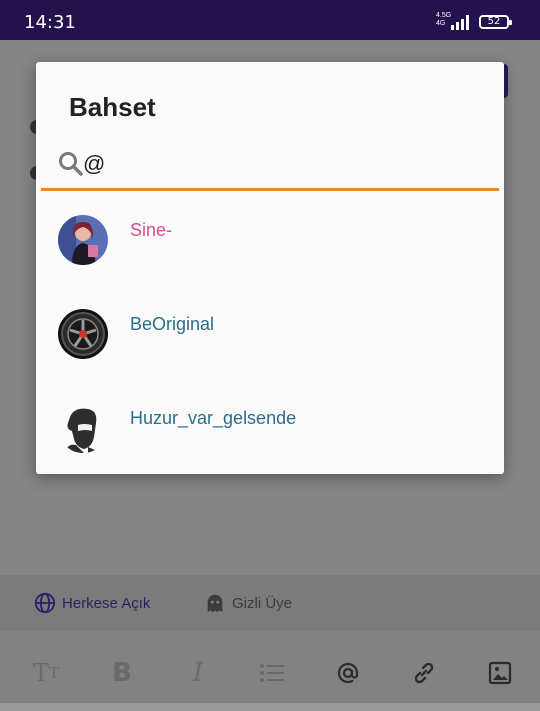 This screenshot has width=540, height=711. I want to click on battery-icon: 52, so click(495, 22).